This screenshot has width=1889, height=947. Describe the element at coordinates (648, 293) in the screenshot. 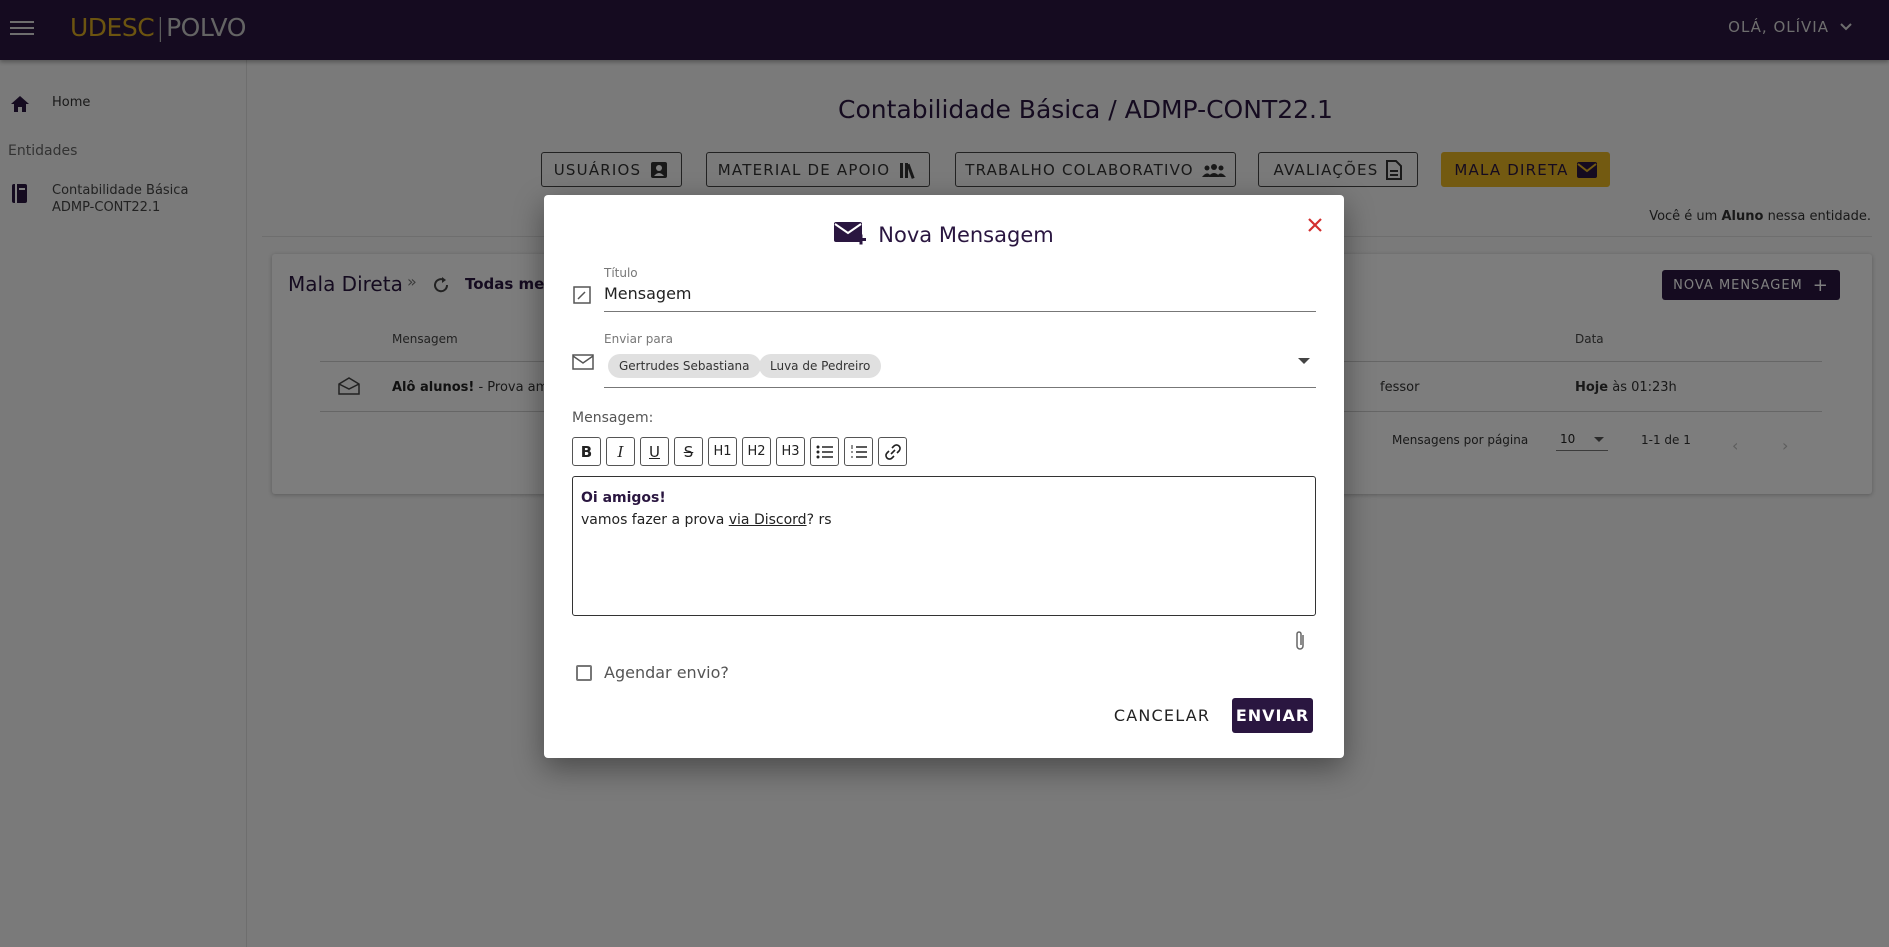

I see `title-field: Mensagem` at that location.